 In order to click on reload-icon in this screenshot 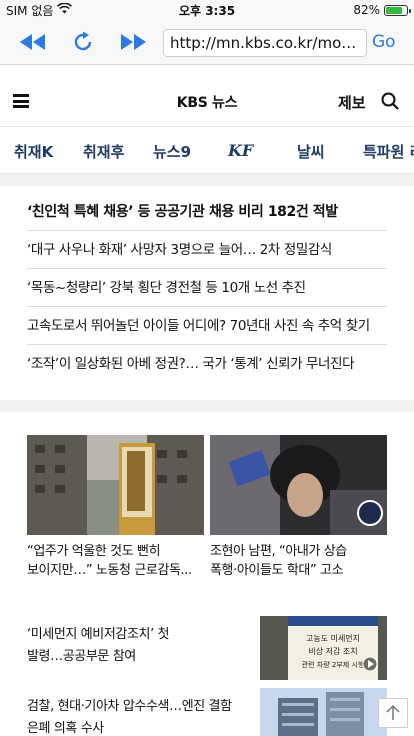, I will do `click(83, 41)`.